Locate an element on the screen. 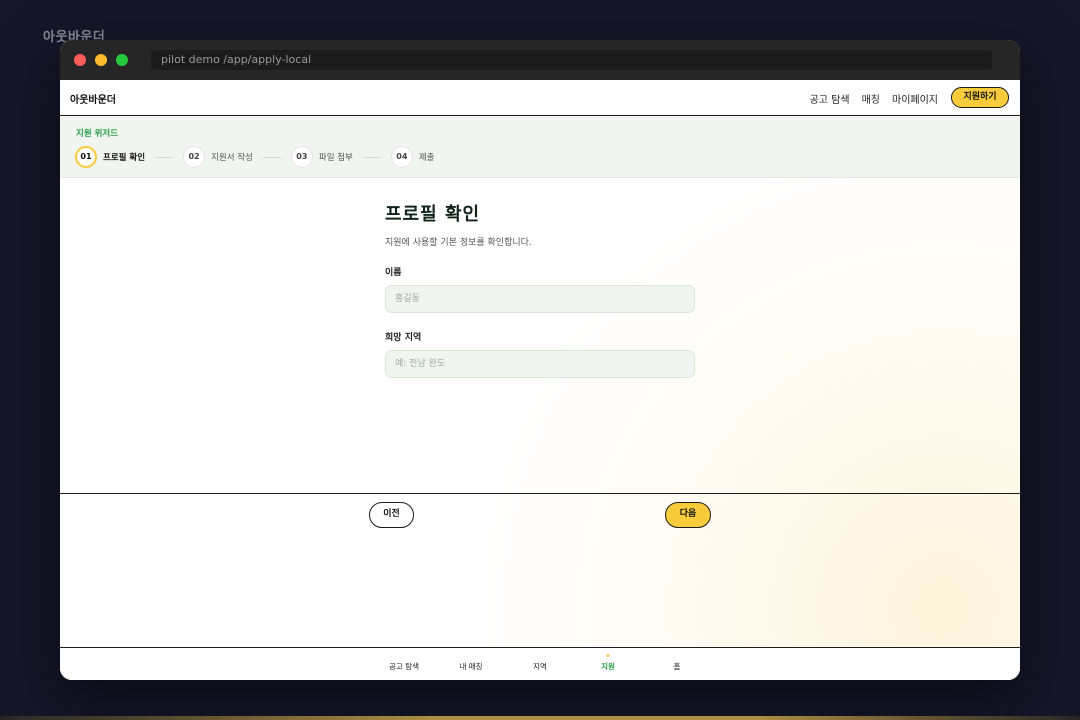 Image resolution: width=1080 pixels, height=720 pixels. wizard-step-3: 03 파일 첨부 is located at coordinates (321, 157).